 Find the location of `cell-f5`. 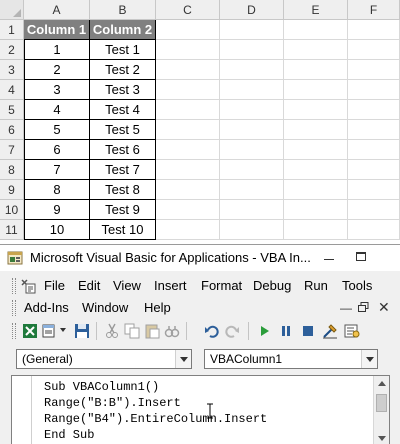

cell-f5 is located at coordinates (374, 110).